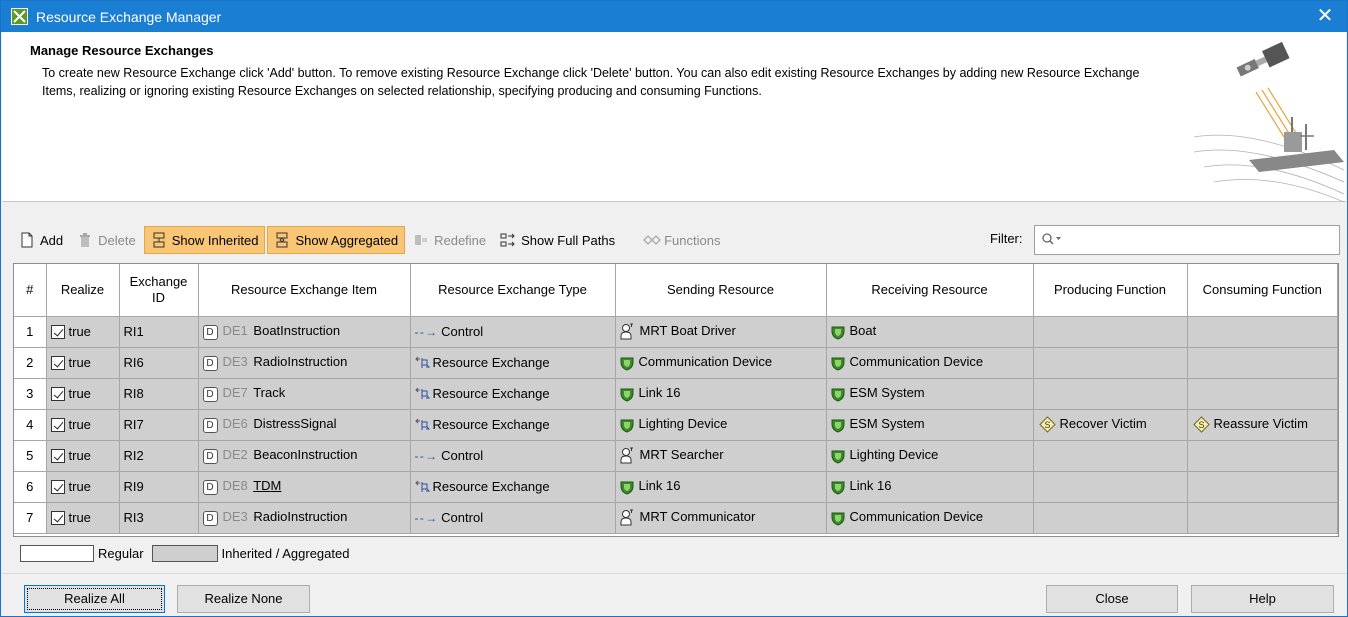  I want to click on consuming-function-cell: S Reassure Victim, so click(1262, 425).